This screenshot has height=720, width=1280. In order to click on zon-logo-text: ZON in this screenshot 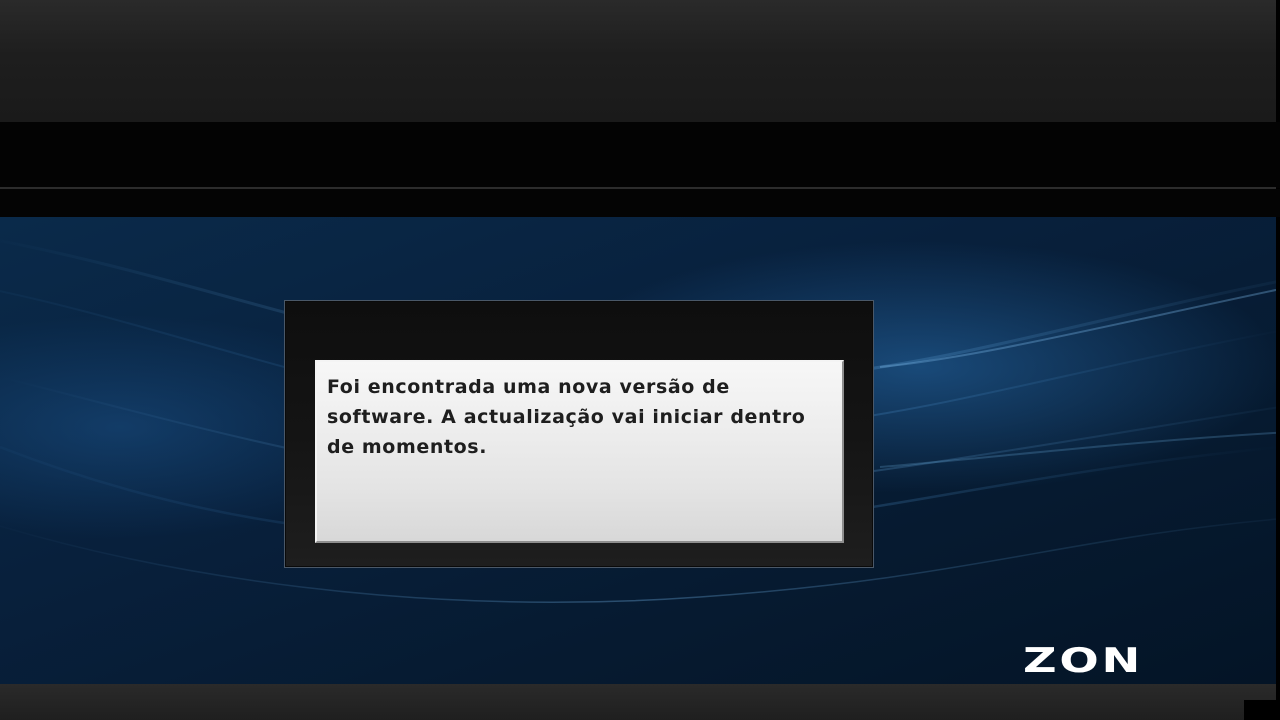, I will do `click(1083, 660)`.